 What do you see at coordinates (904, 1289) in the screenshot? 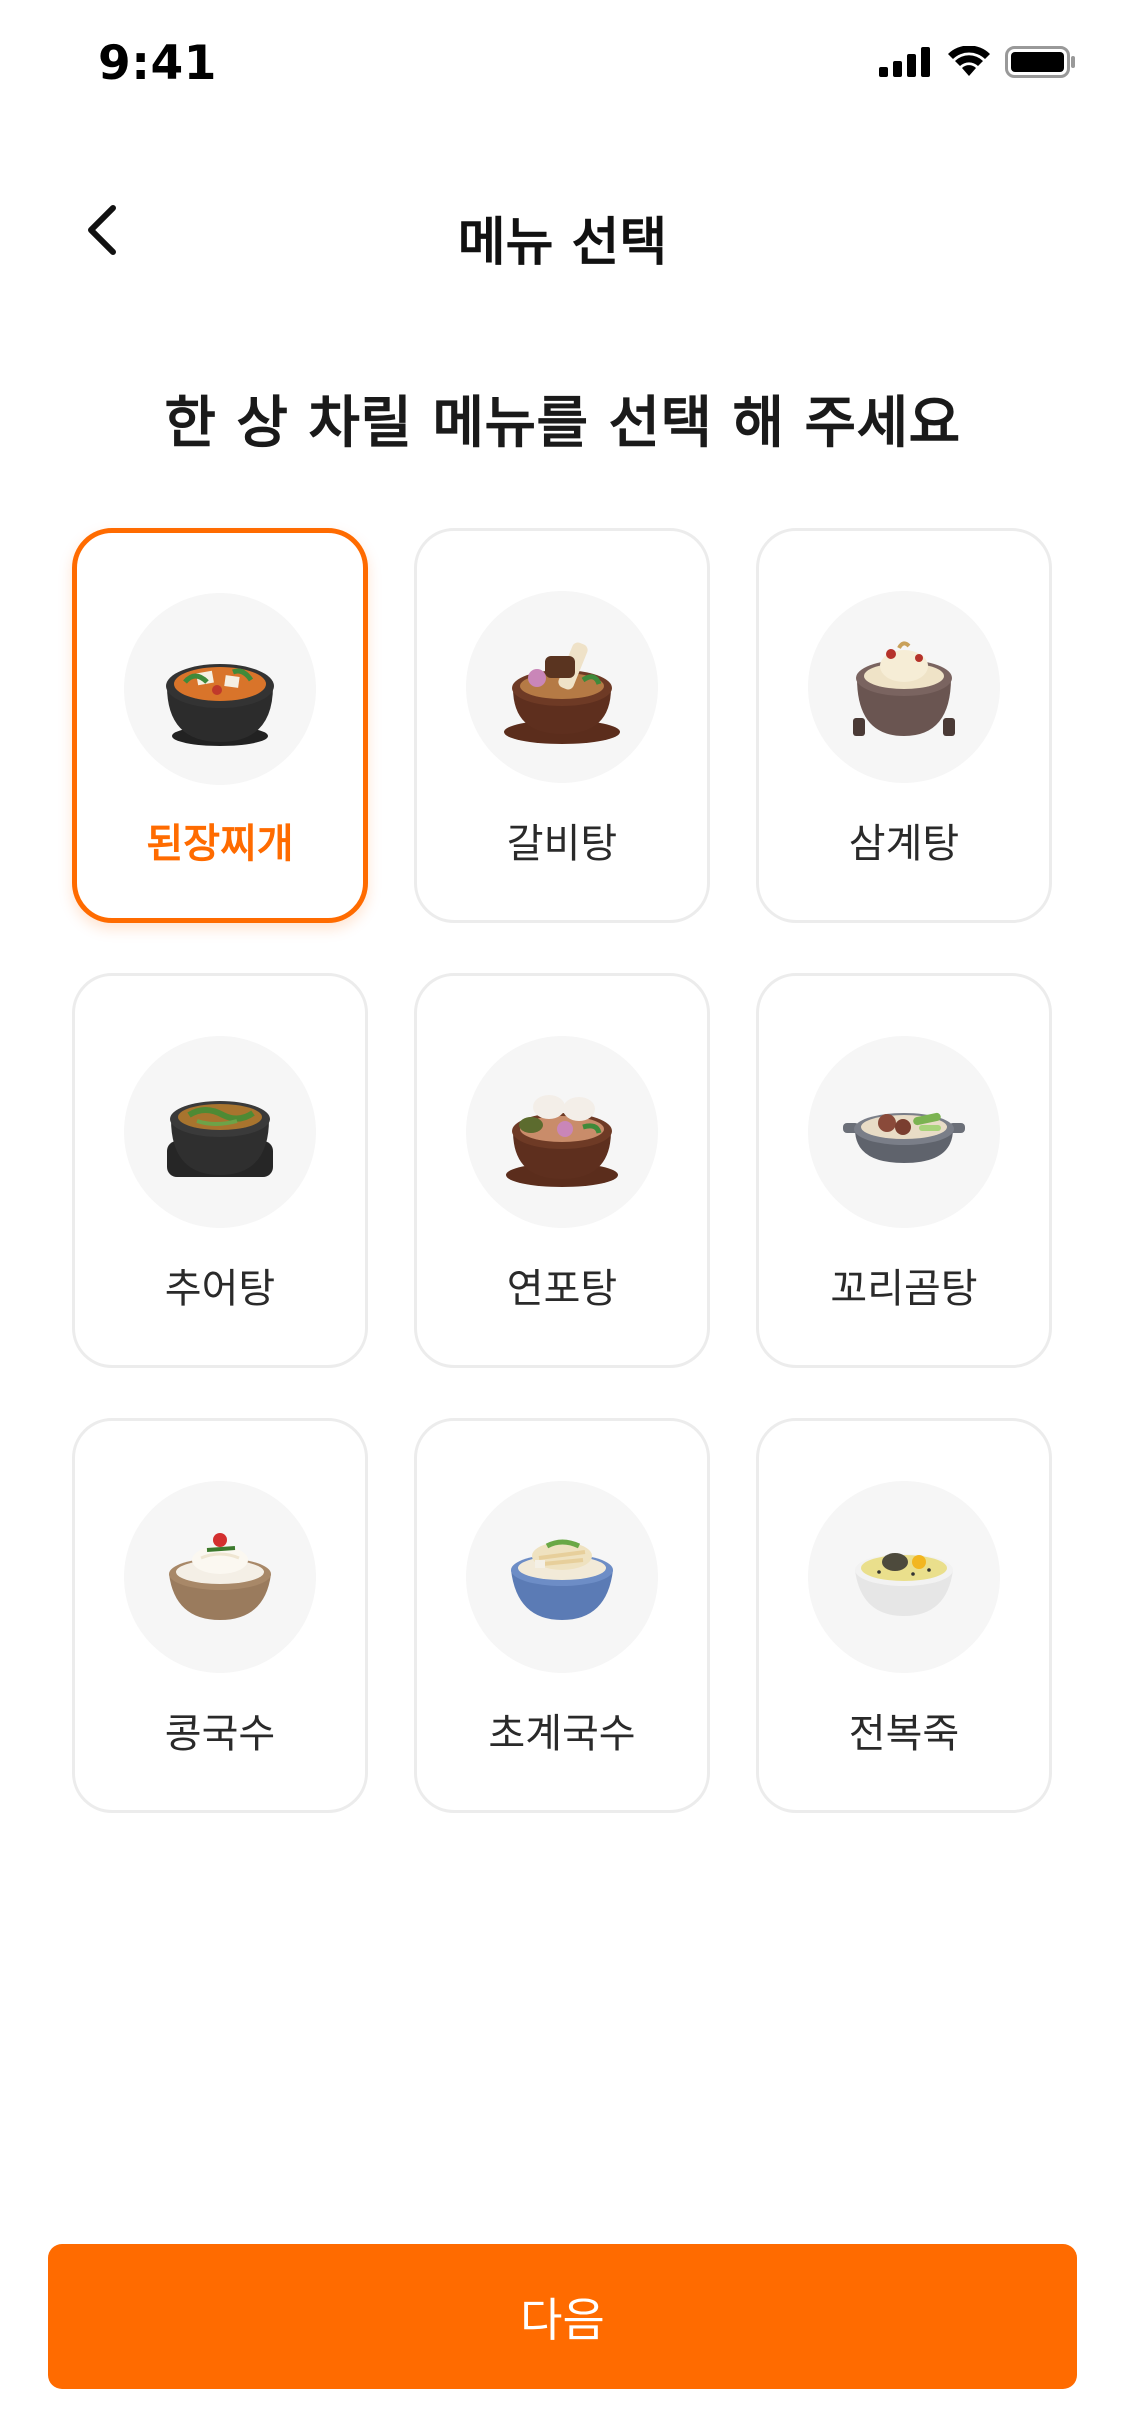
I see `menu-card-label: 꼬리곰탕` at bounding box center [904, 1289].